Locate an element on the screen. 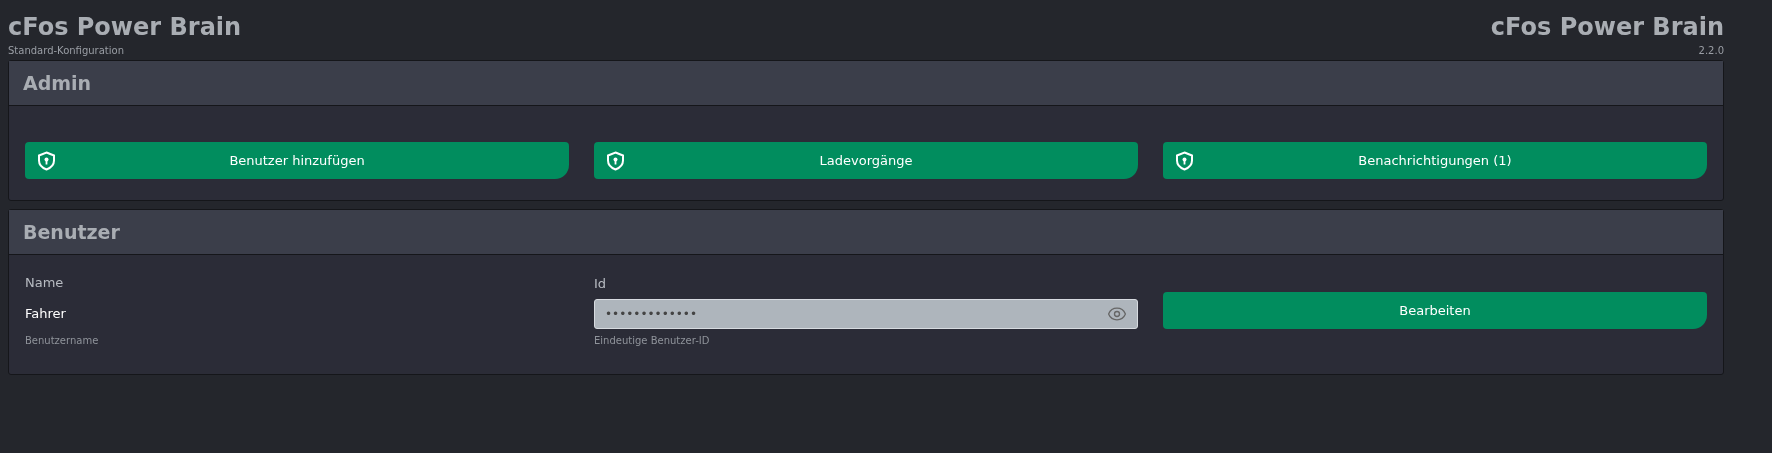  admin-button: Ladevorgänge is located at coordinates (866, 160).